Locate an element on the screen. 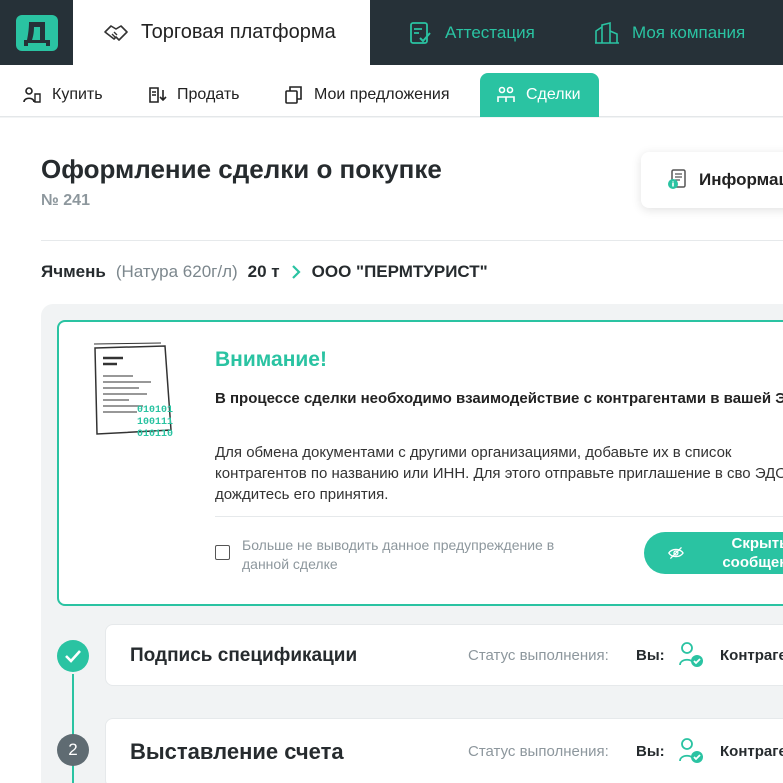 This screenshot has height=783, width=783. step-title: Выставление счета is located at coordinates (237, 751).